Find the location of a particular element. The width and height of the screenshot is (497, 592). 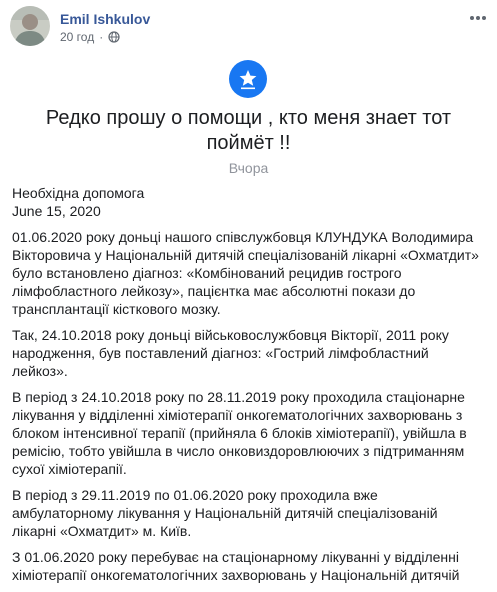

post-time: 20 год is located at coordinates (77, 37).